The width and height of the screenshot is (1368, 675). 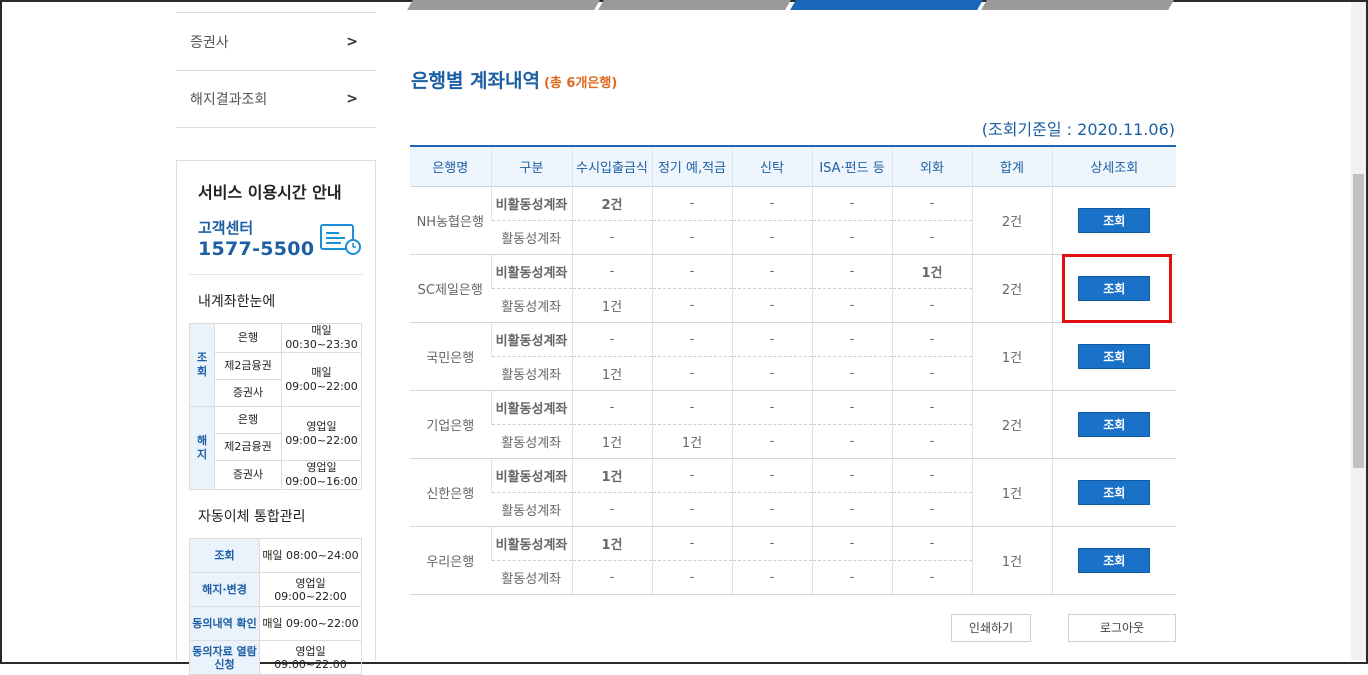 What do you see at coordinates (793, 339) in the screenshot?
I see `table-row: 국민은행비활동성계좌-----1건조회` at bounding box center [793, 339].